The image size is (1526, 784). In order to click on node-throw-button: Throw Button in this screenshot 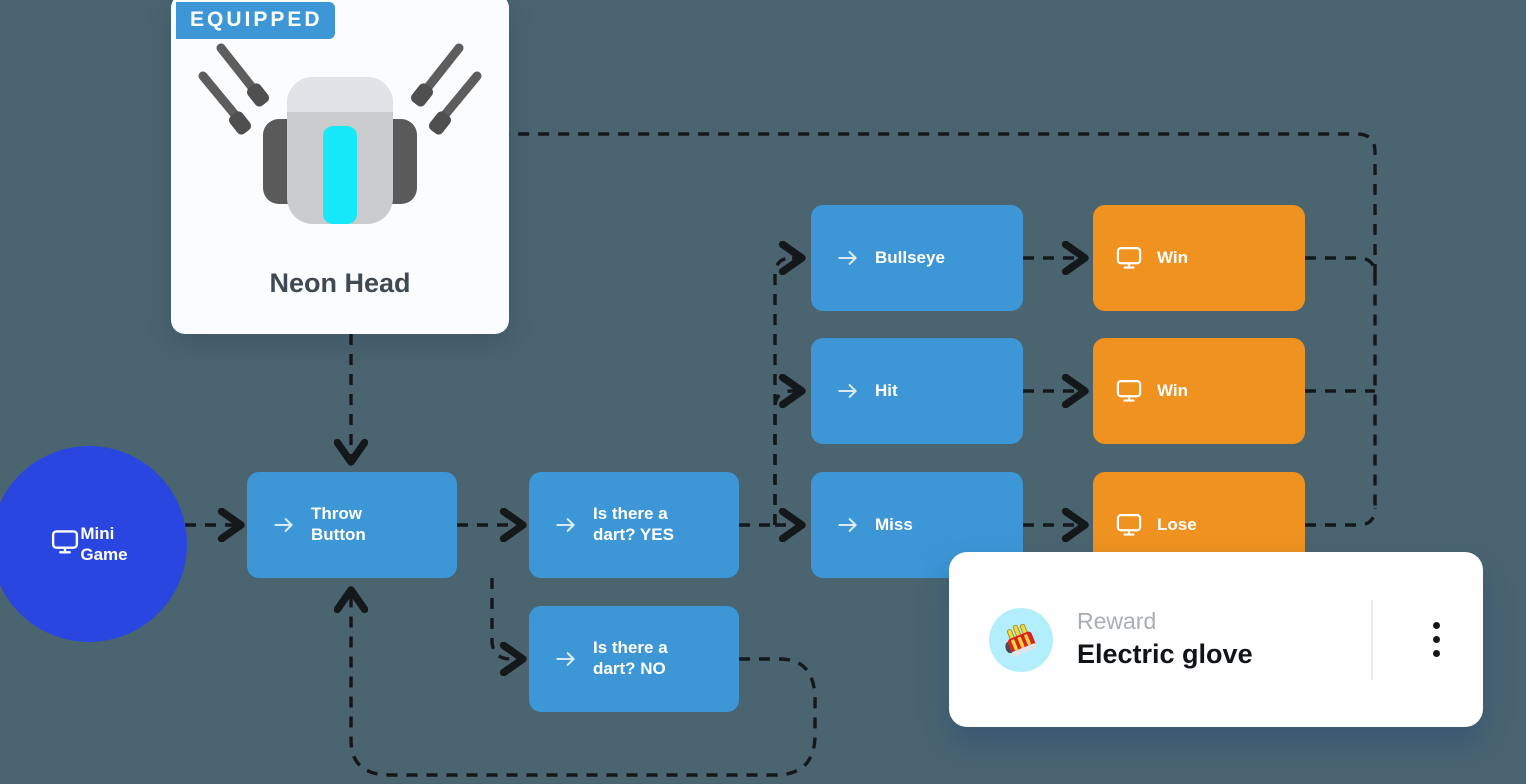, I will do `click(352, 525)`.